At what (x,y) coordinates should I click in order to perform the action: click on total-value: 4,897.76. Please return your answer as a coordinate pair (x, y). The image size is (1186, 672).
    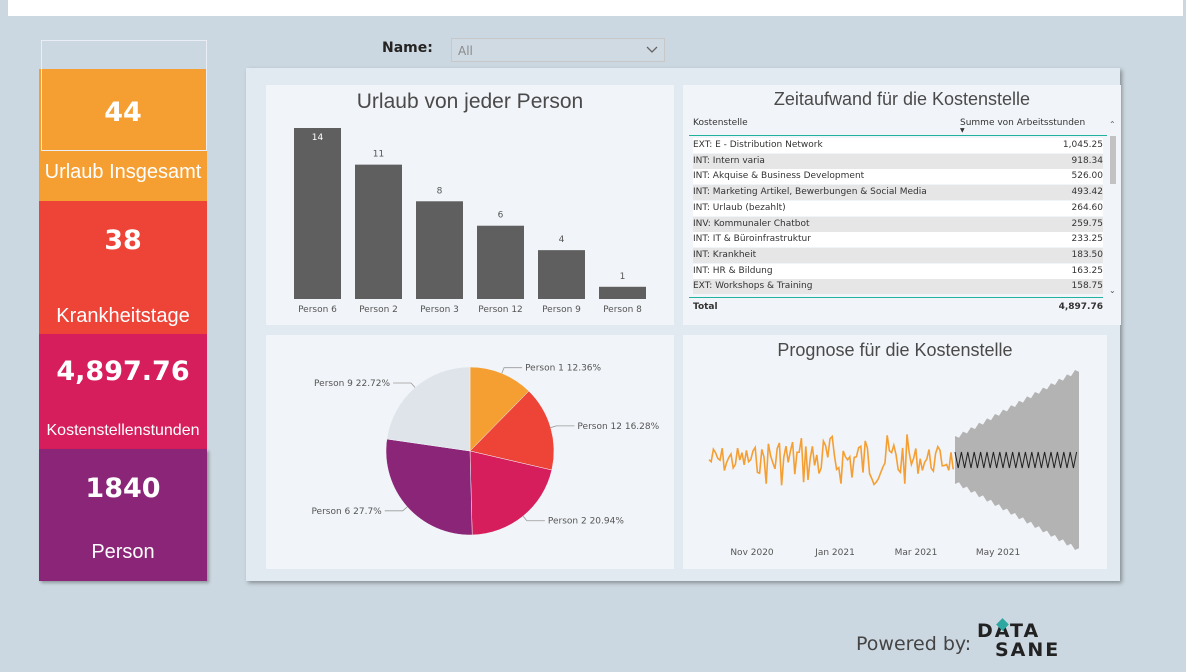
    Looking at the image, I should click on (1080, 307).